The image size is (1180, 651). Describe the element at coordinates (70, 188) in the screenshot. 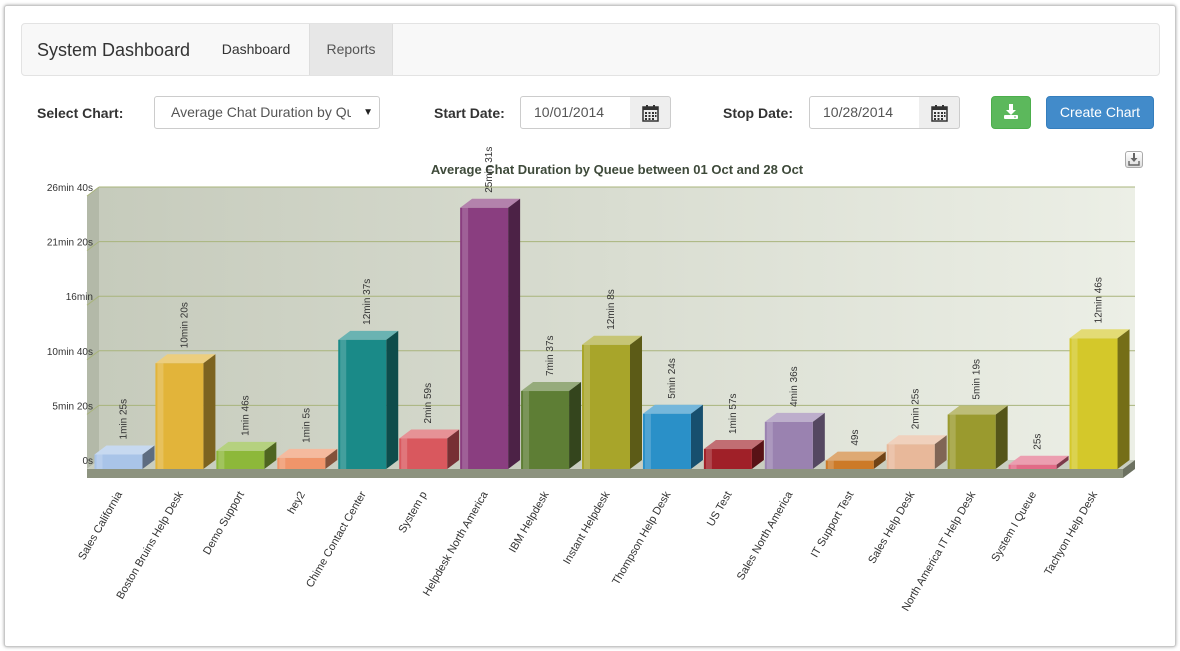

I see `y-tick-label: 26min 40s` at that location.